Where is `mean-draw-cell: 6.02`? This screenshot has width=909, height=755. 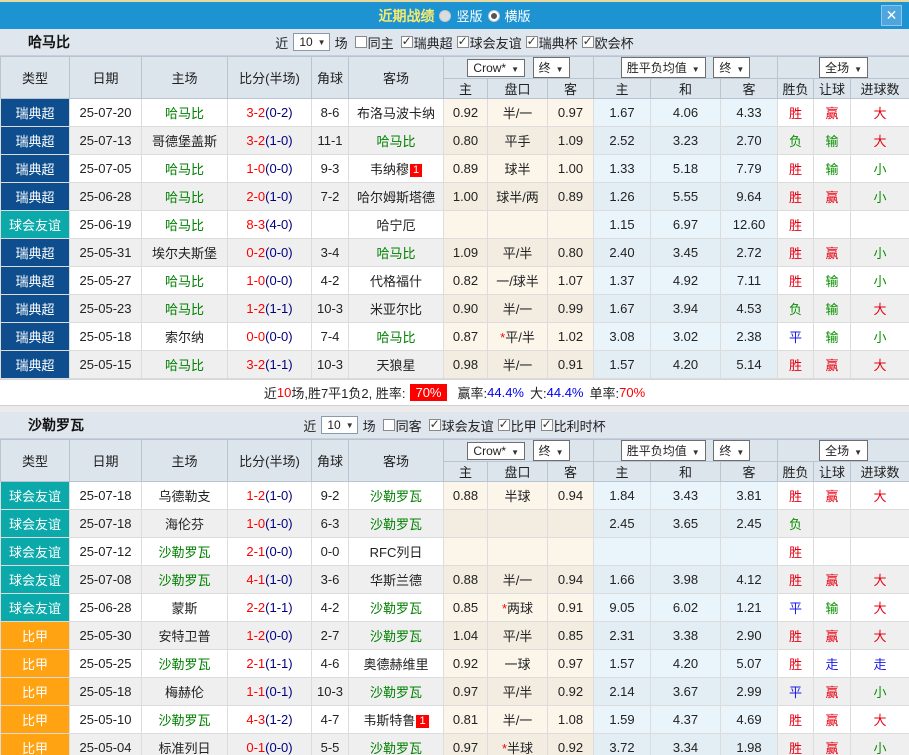 mean-draw-cell: 6.02 is located at coordinates (685, 607).